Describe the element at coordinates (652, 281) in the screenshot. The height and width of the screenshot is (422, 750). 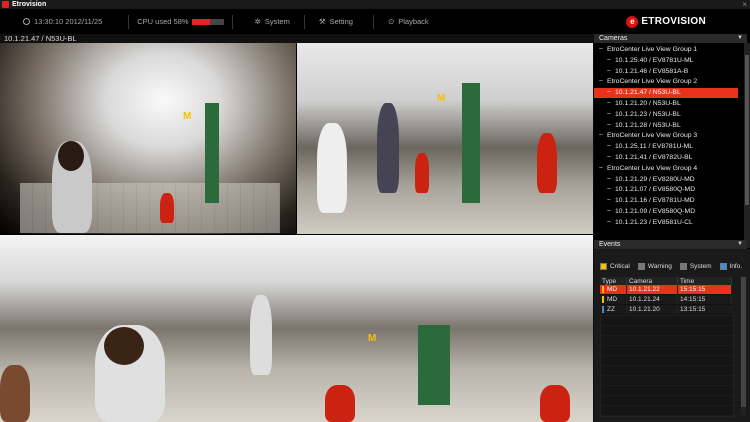
I see `column-header-camera: Camera` at that location.